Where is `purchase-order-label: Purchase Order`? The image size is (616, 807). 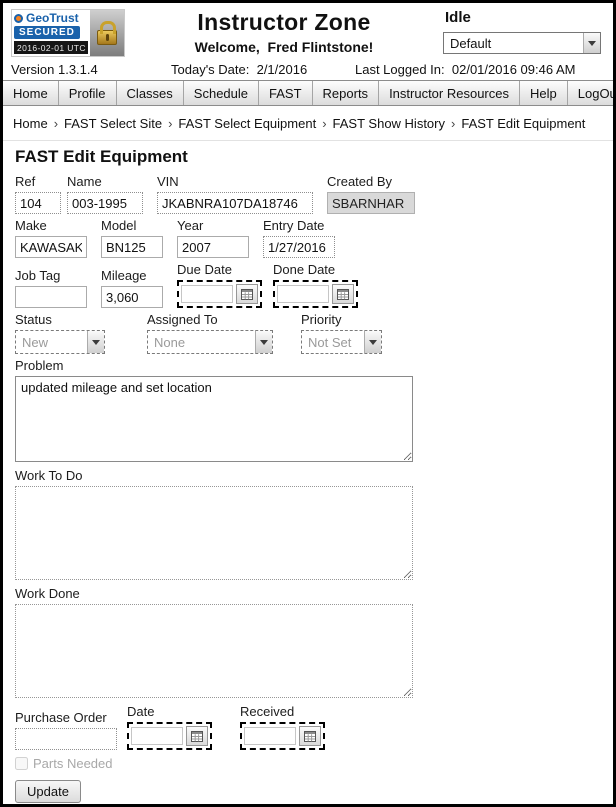
purchase-order-label: Purchase Order is located at coordinates (61, 717).